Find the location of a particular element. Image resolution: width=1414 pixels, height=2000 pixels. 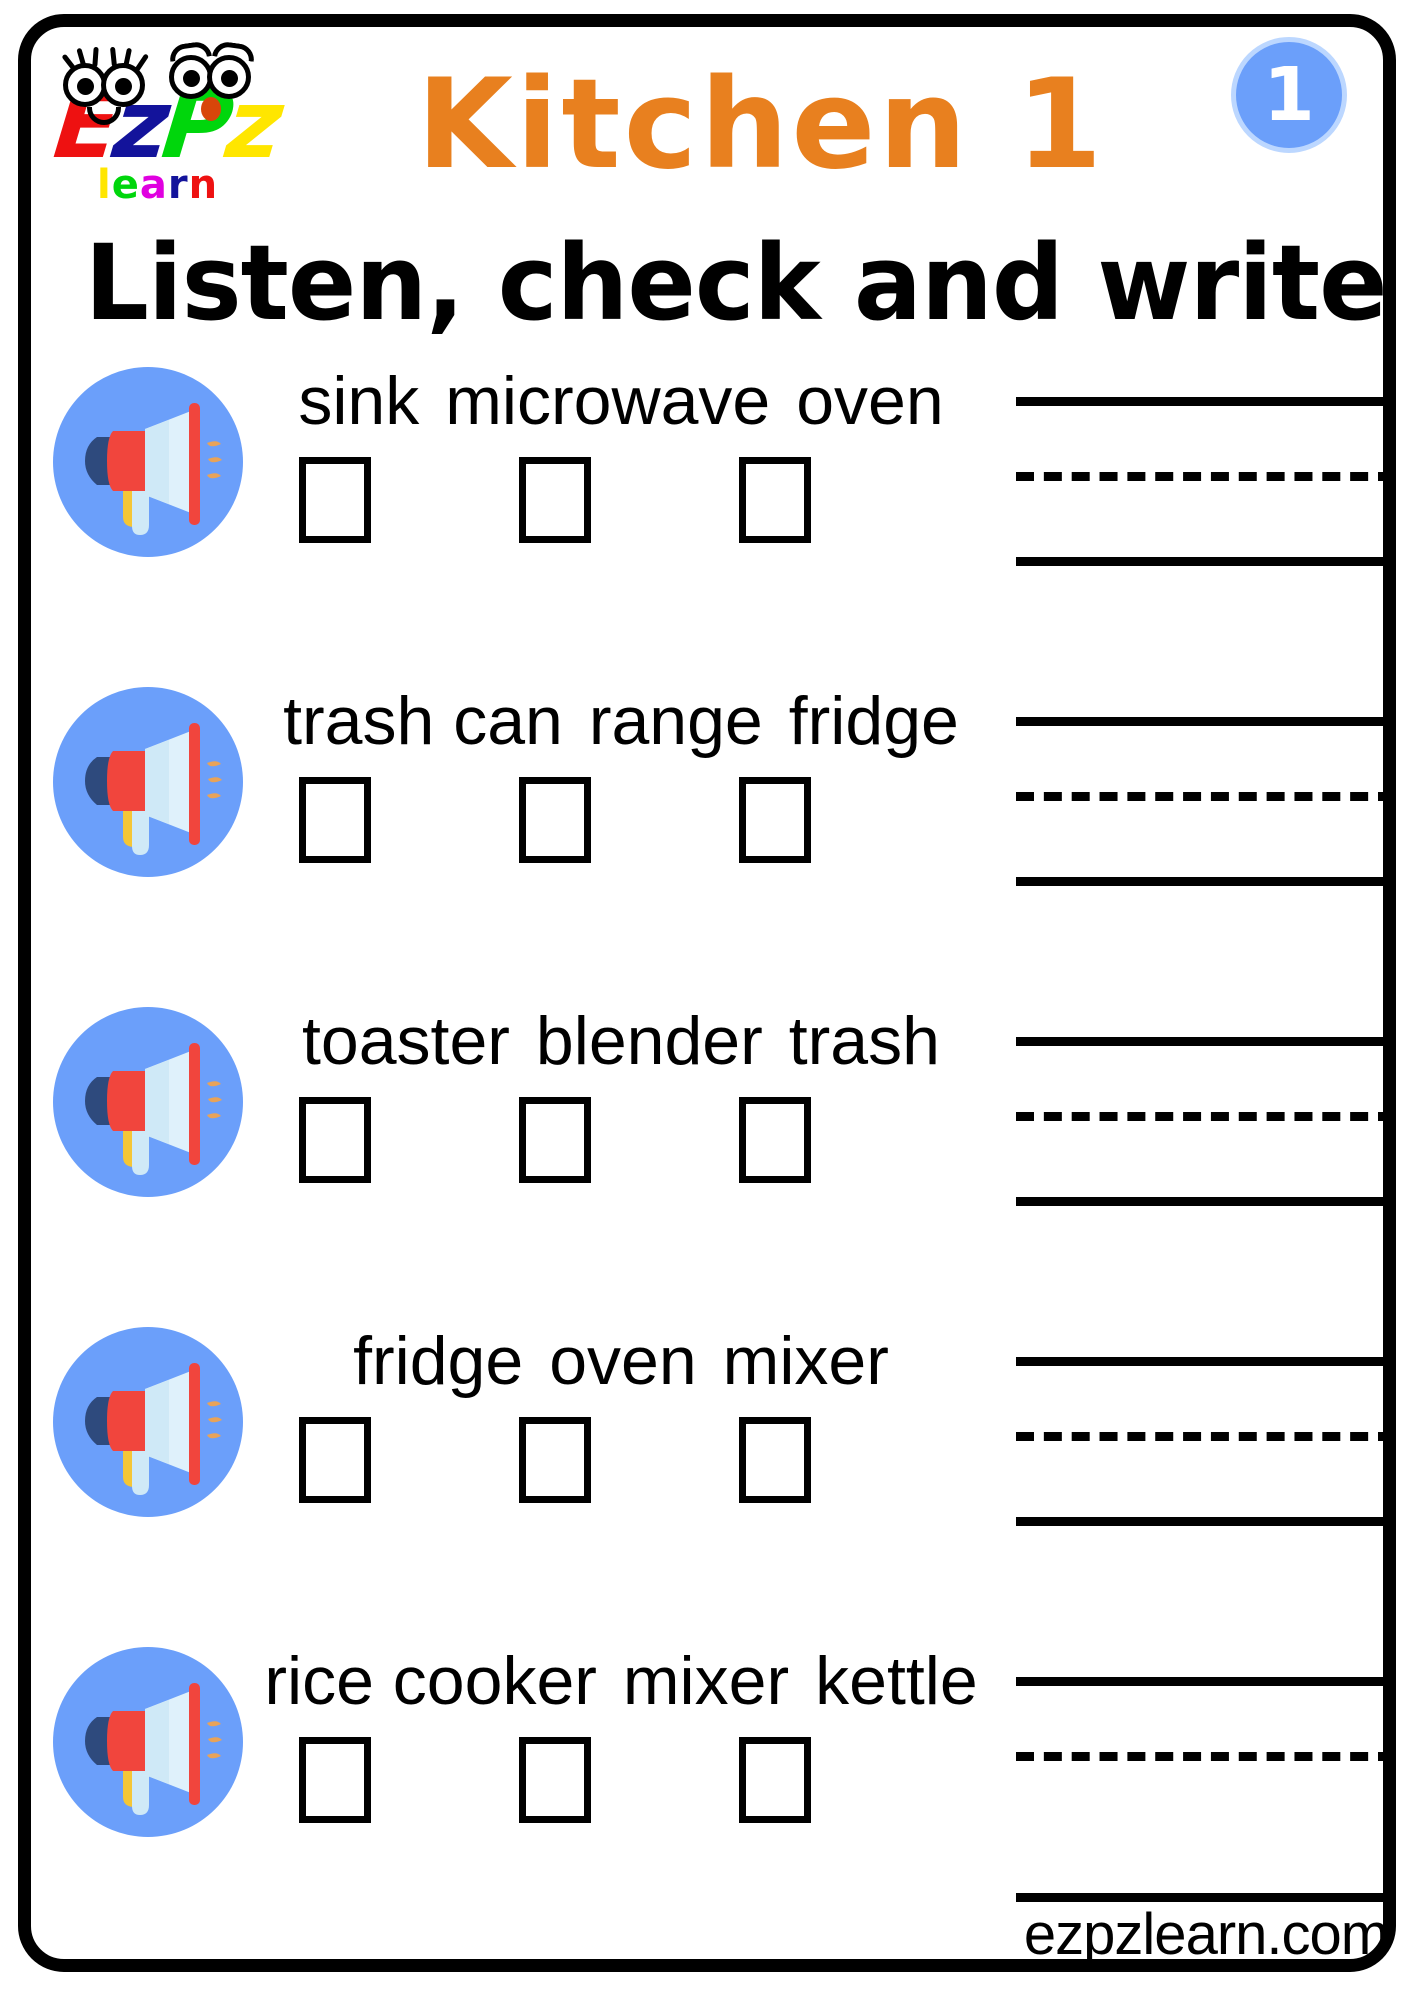

worksheet-header: EzPz learn Kitchen 1 1 is located at coordinates (720, 132).